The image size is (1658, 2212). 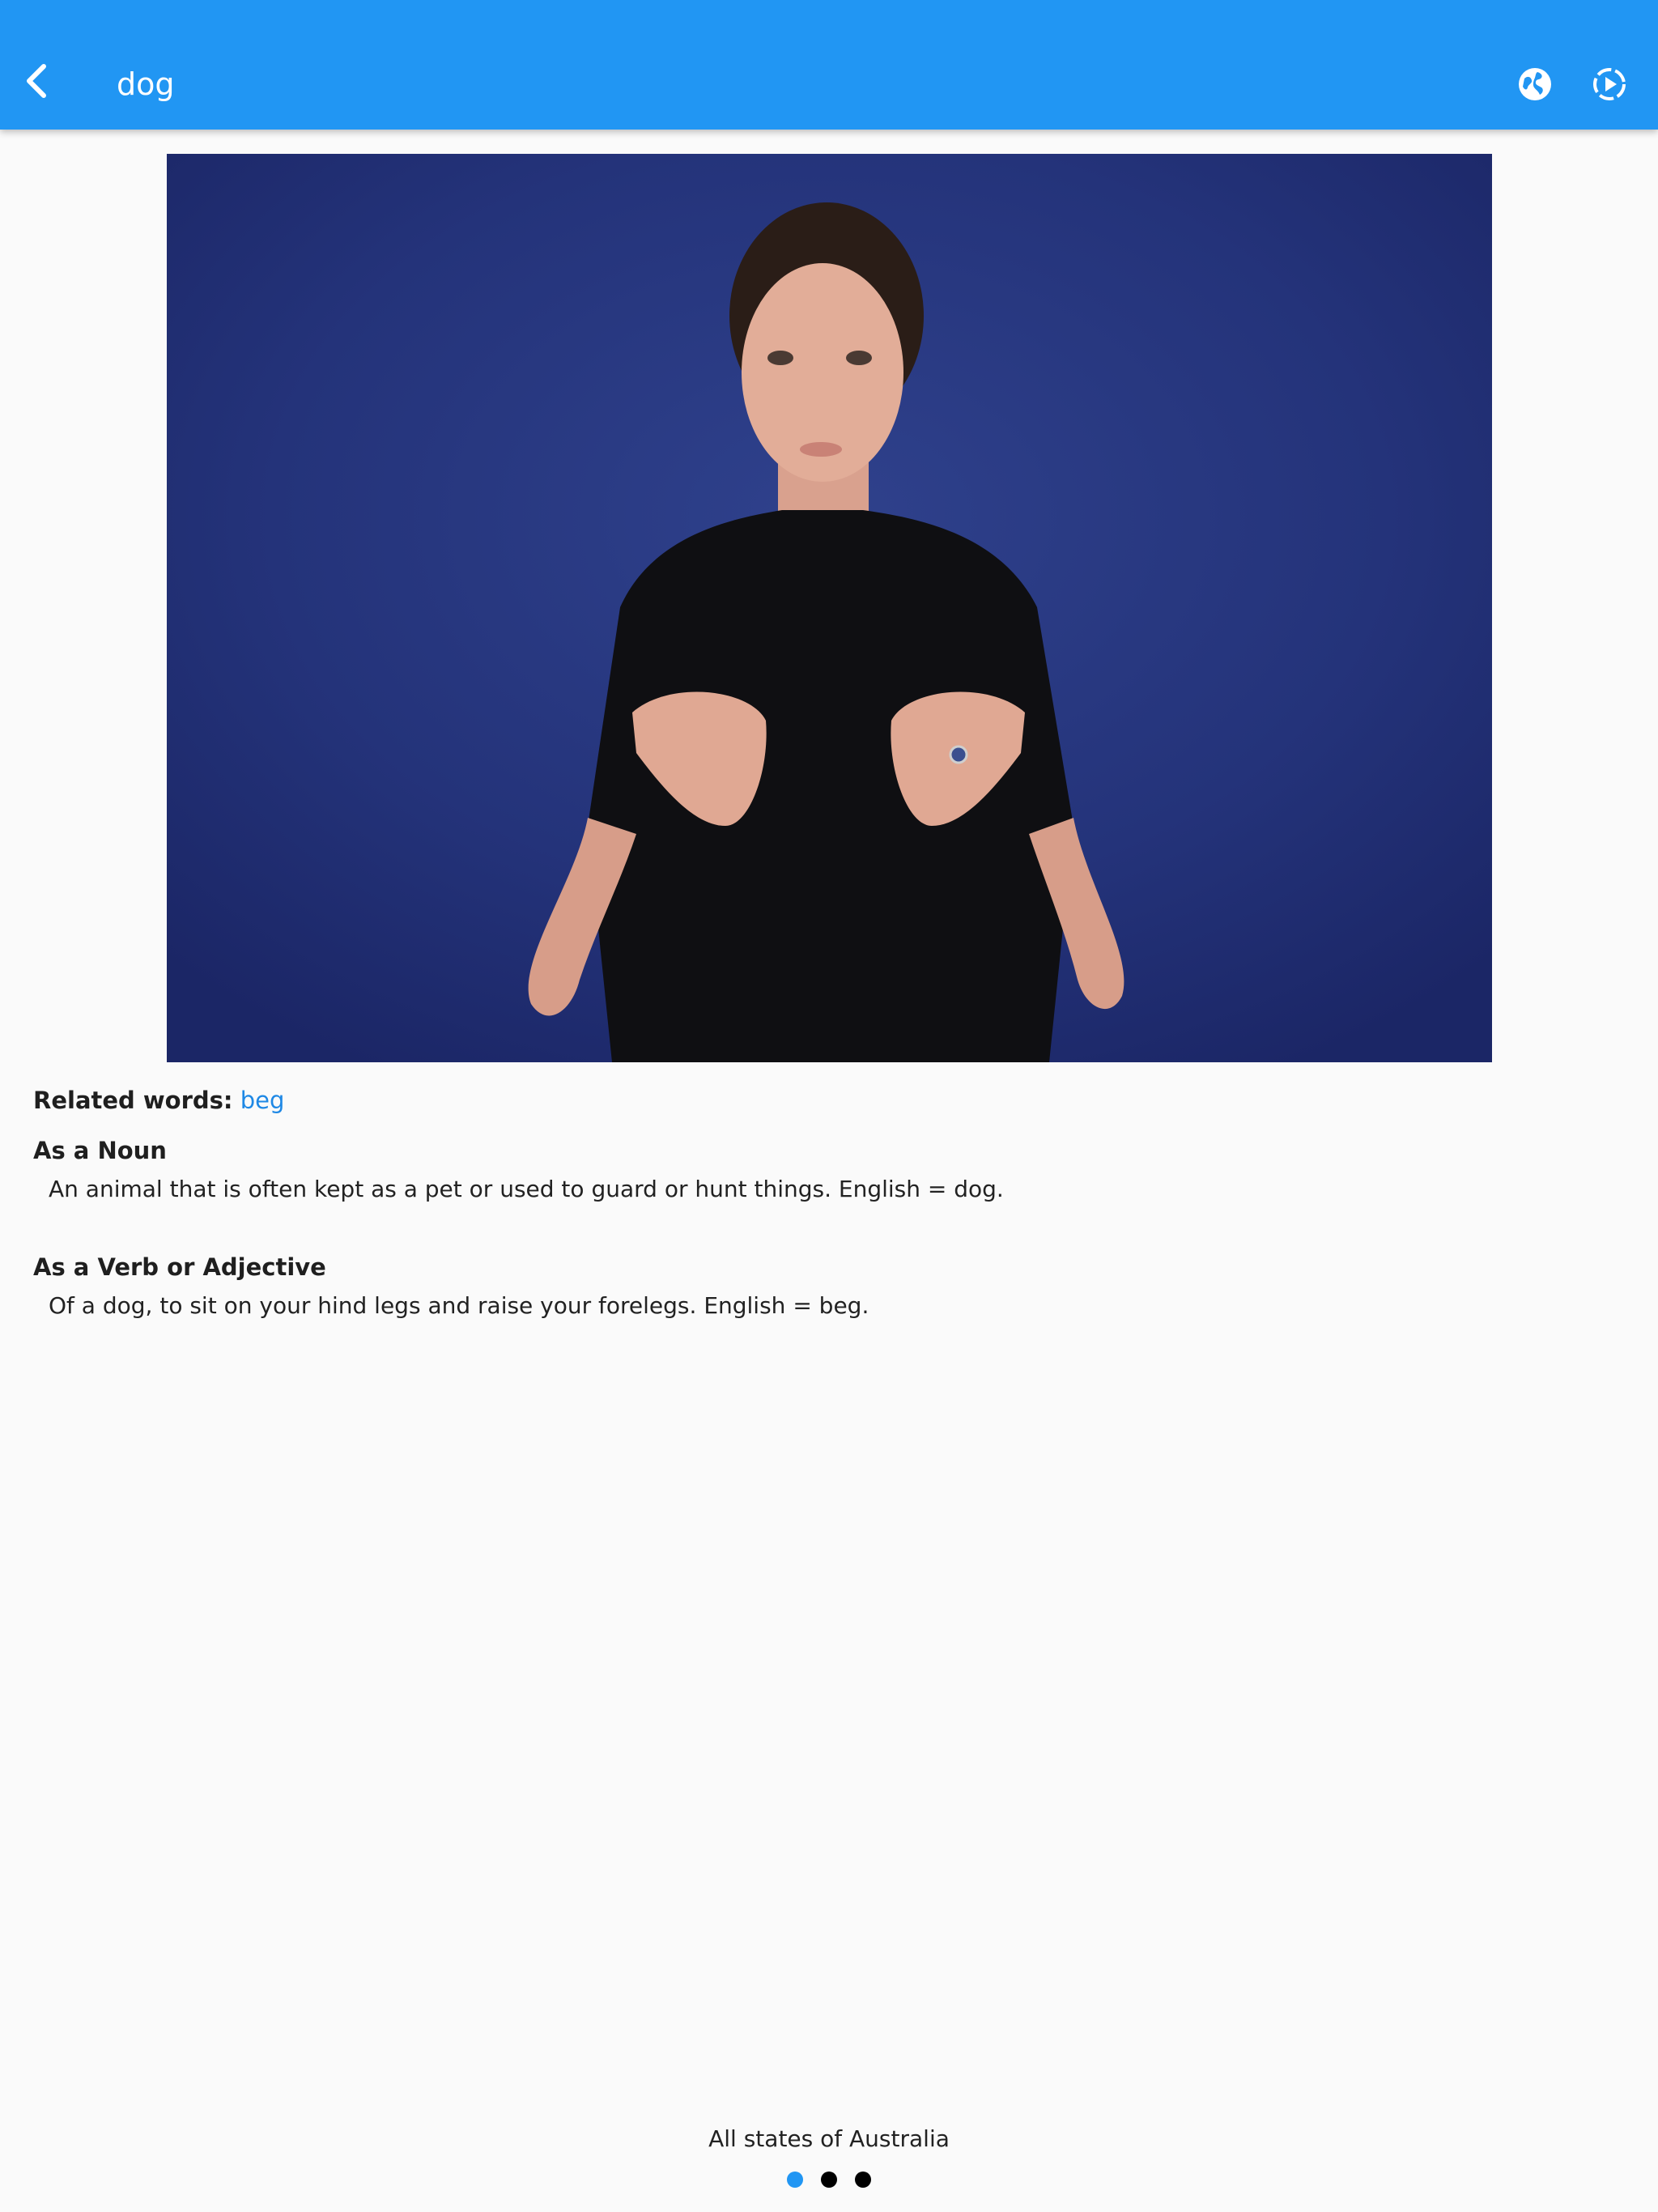 I want to click on page-title: dog, so click(x=146, y=84).